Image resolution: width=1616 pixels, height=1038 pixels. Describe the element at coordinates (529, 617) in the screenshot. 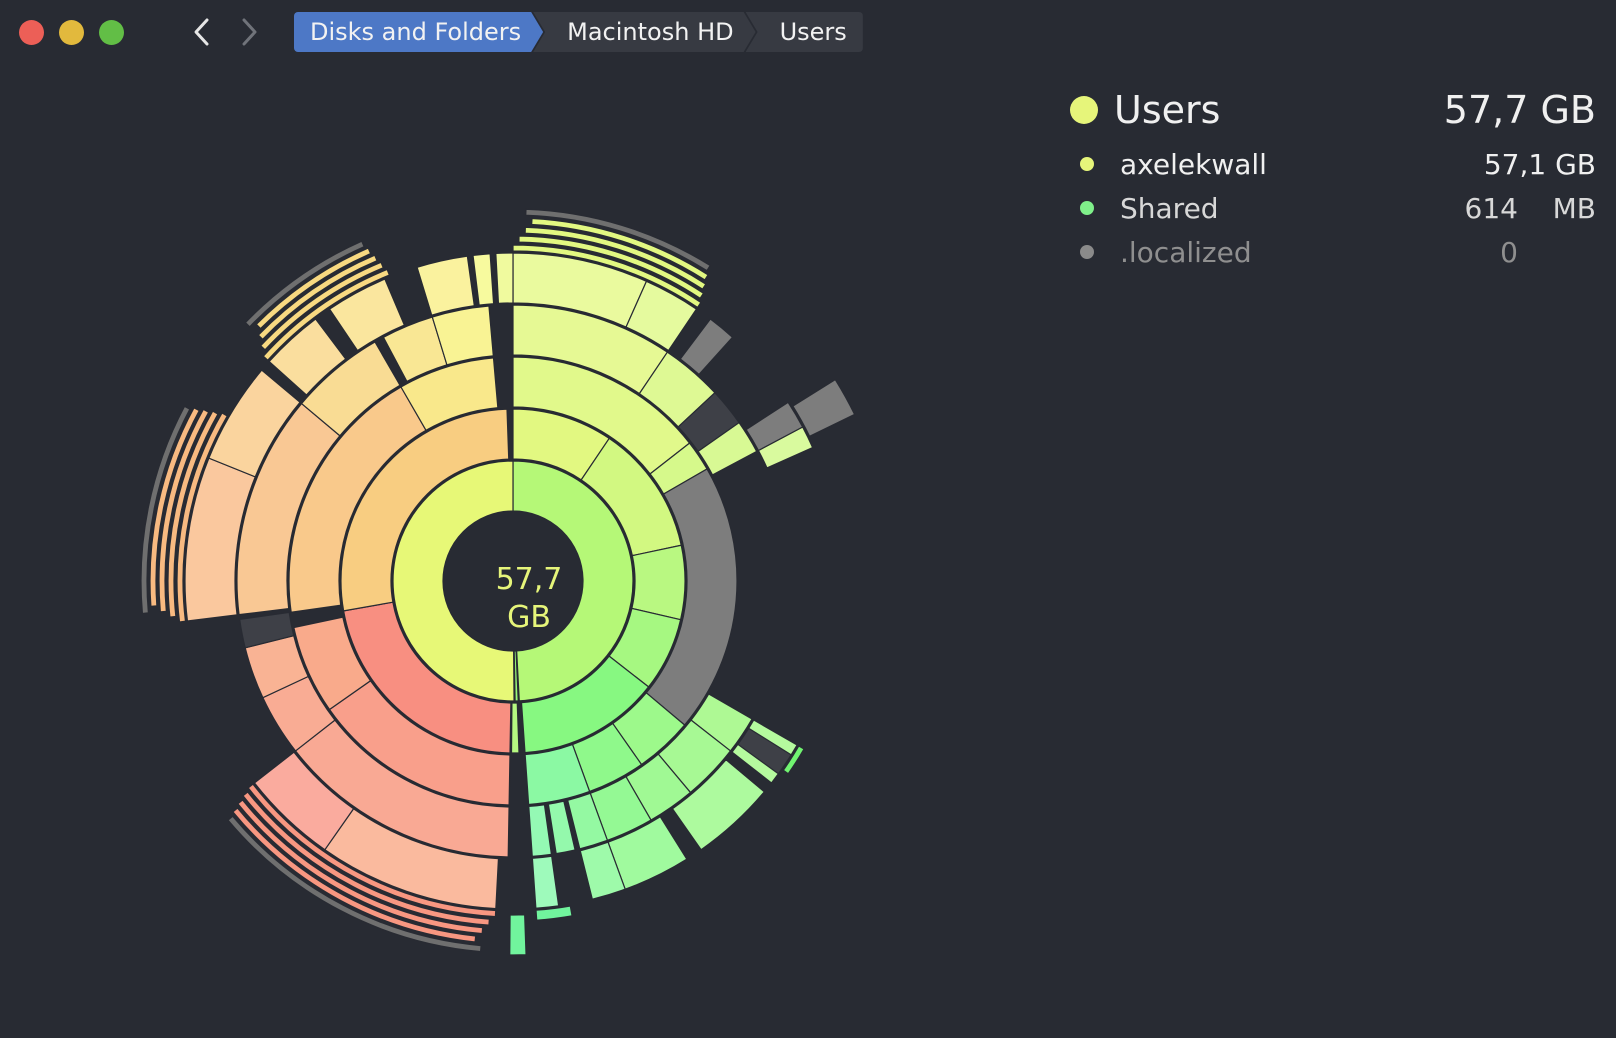

I see `center-total-unit: GB` at that location.